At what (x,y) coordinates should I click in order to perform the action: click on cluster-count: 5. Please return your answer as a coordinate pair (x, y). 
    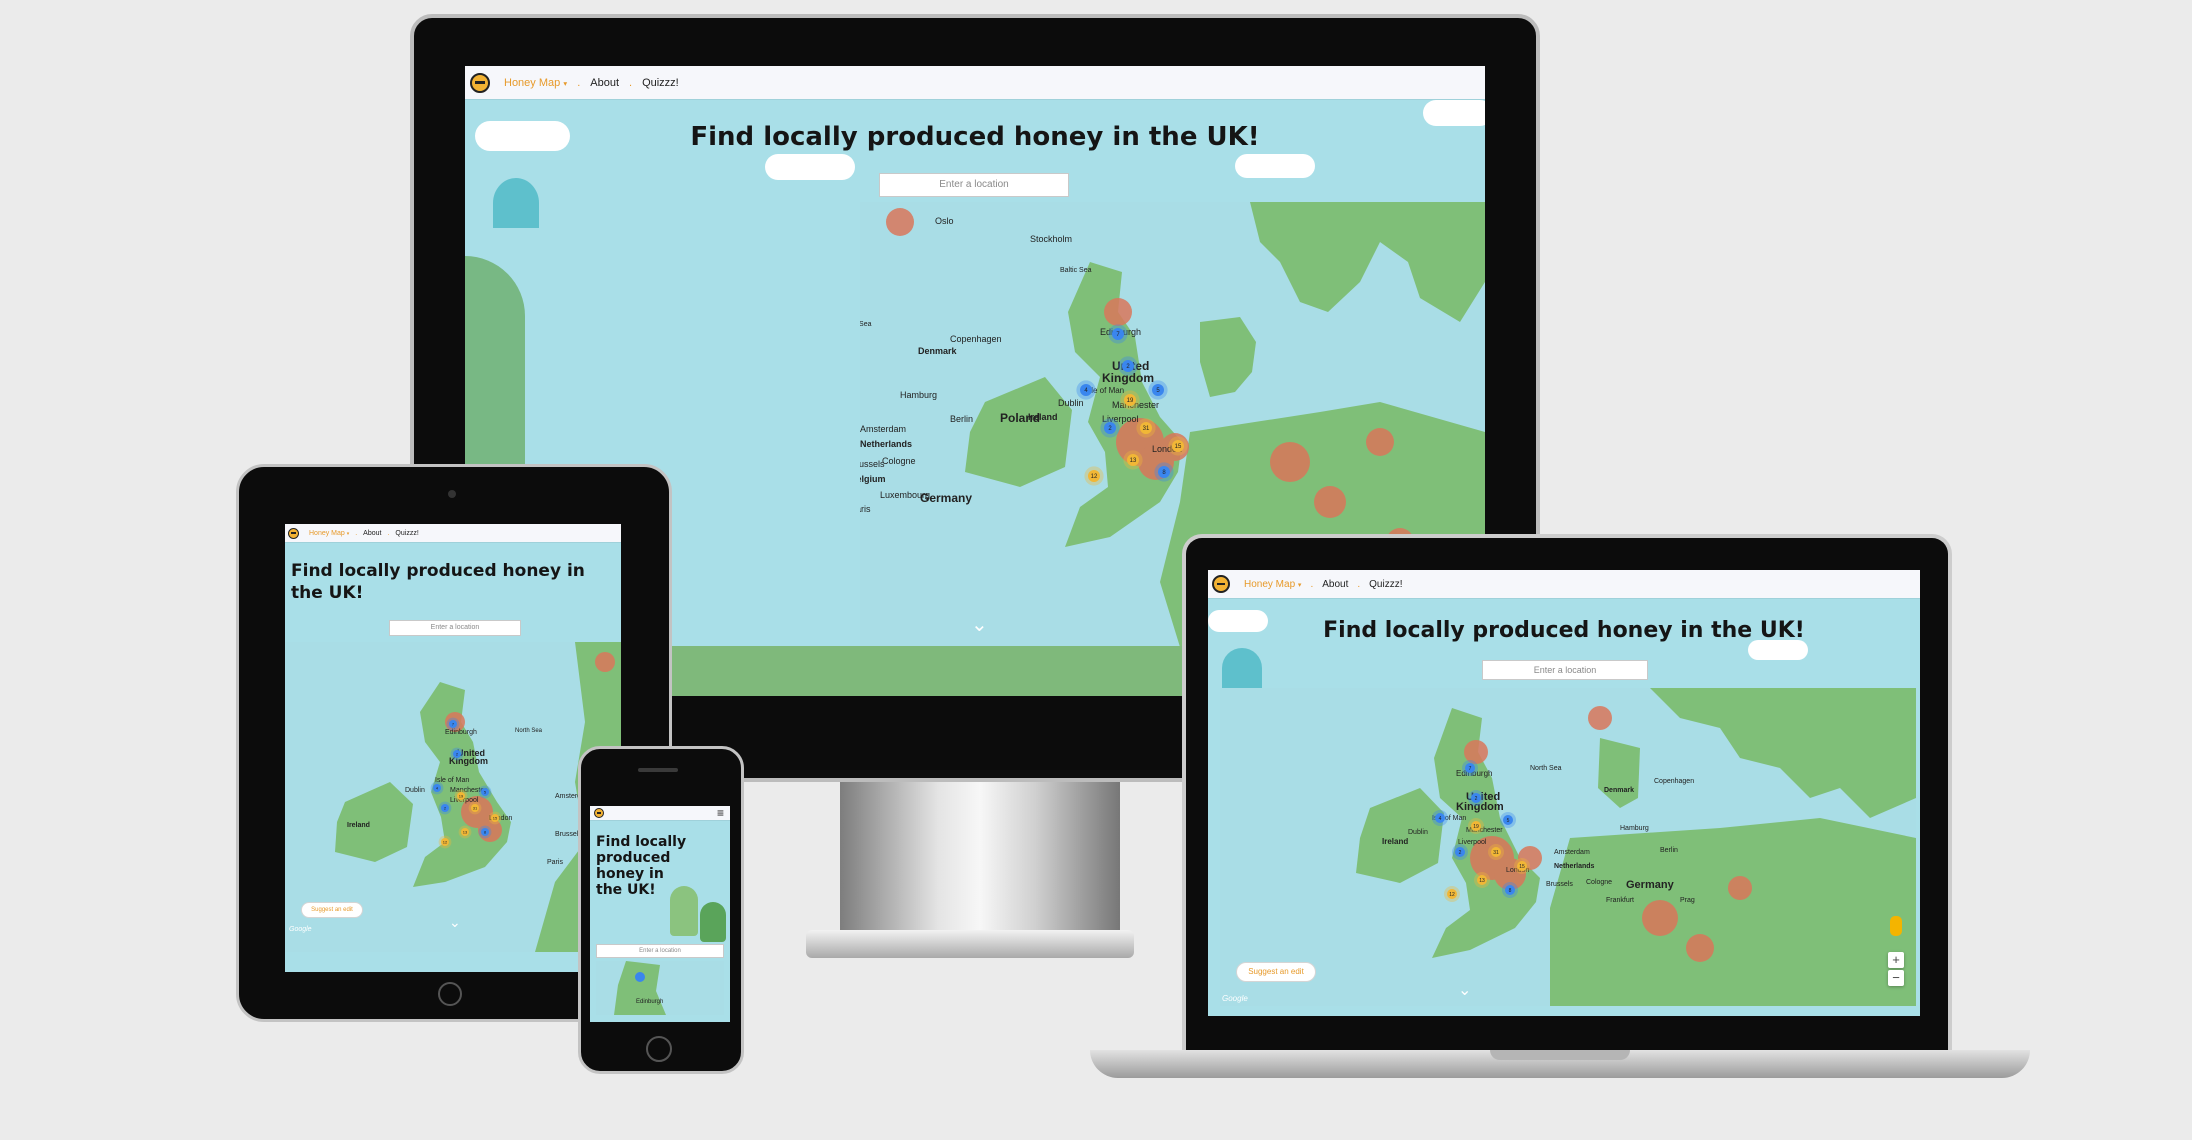
    Looking at the image, I should click on (1508, 821).